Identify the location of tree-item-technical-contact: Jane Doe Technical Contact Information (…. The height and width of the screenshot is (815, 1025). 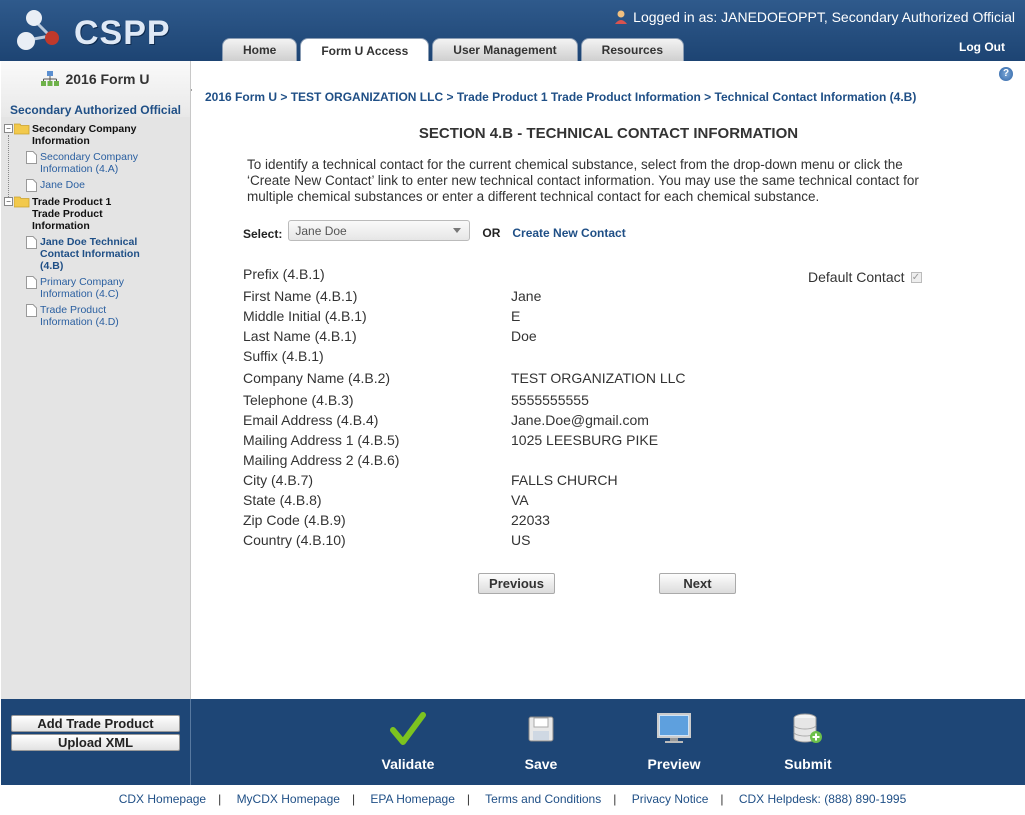
(108, 254).